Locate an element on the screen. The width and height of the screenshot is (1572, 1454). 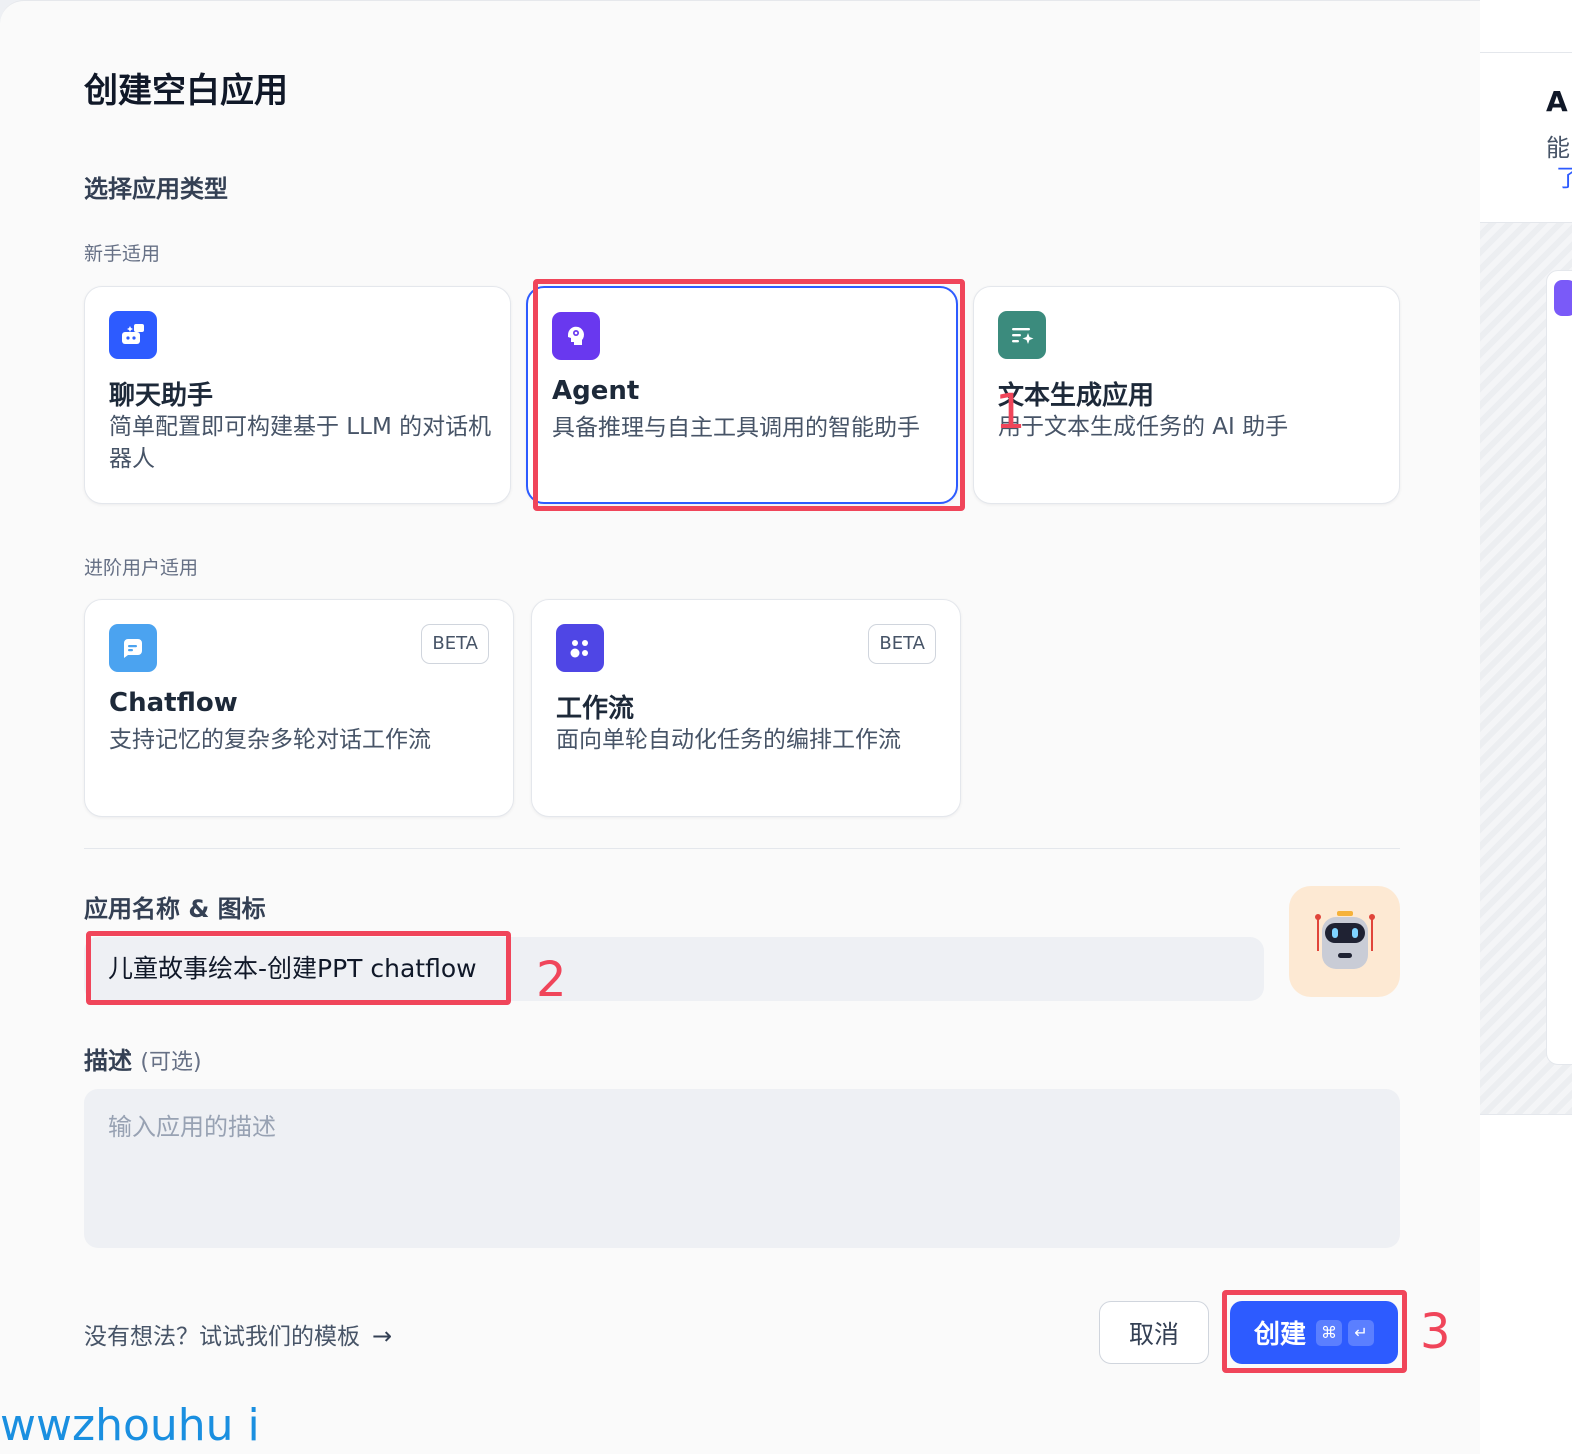
background-topbar-divider is located at coordinates (1526, 52).